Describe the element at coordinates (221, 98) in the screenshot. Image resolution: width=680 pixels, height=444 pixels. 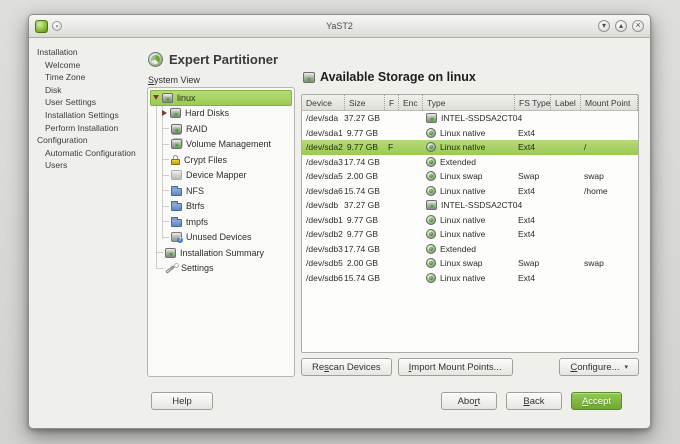
I see `tree-item-linux: linux` at that location.